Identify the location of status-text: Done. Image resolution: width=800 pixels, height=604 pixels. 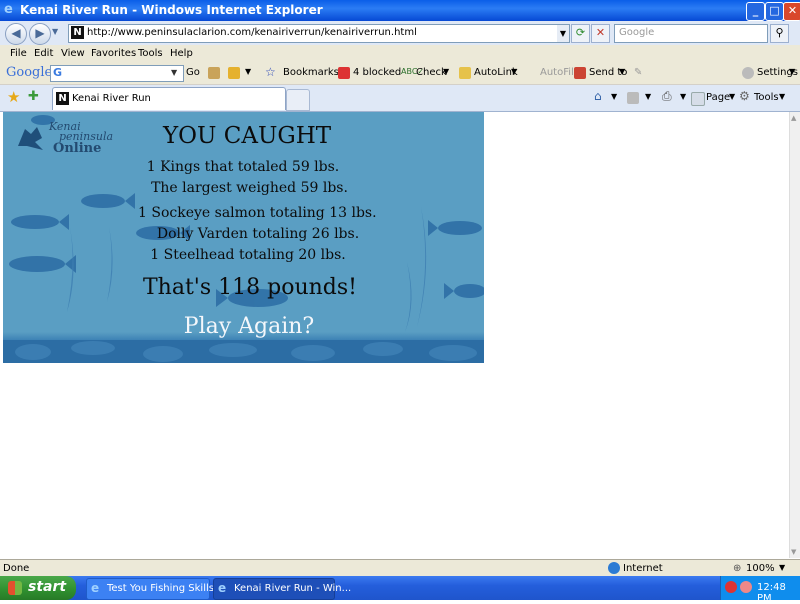
(16, 568).